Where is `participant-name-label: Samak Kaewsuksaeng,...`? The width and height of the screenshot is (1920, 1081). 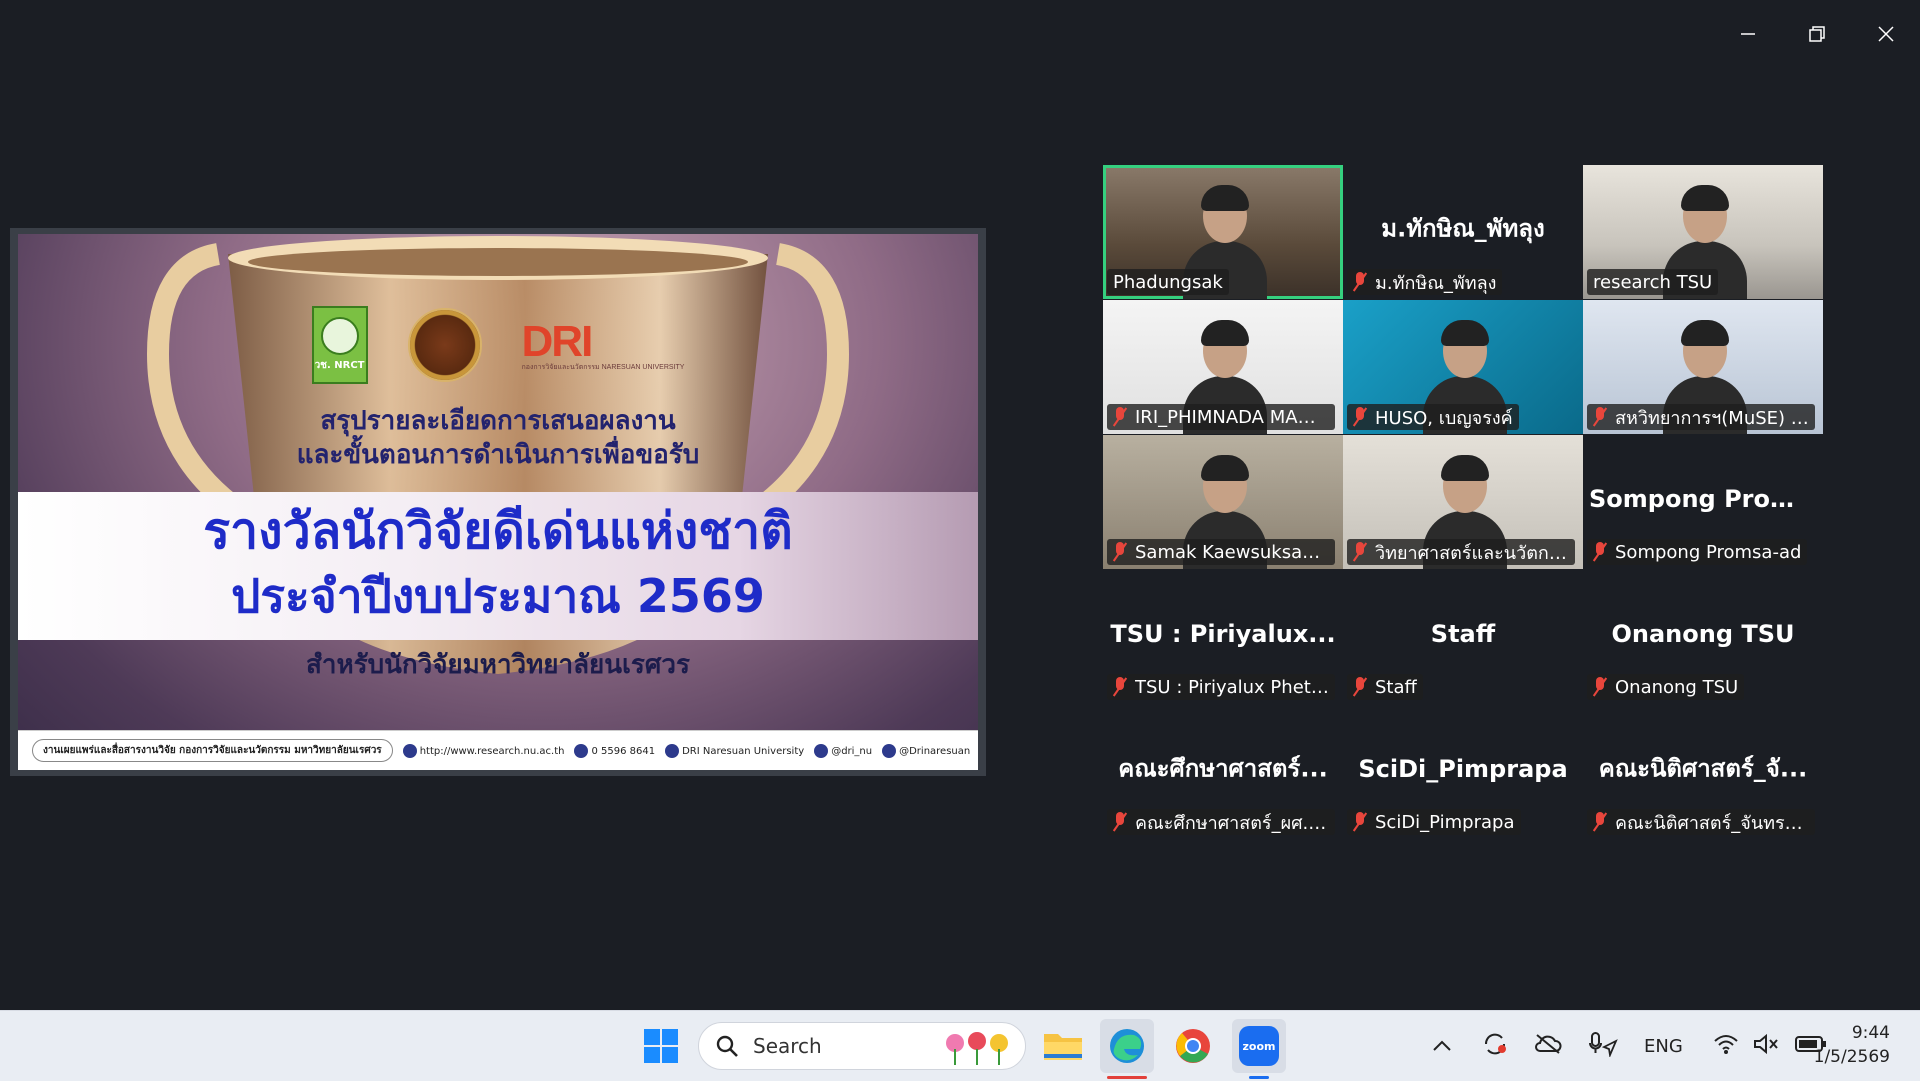
participant-name-label: Samak Kaewsuksaeng,... is located at coordinates (1221, 552).